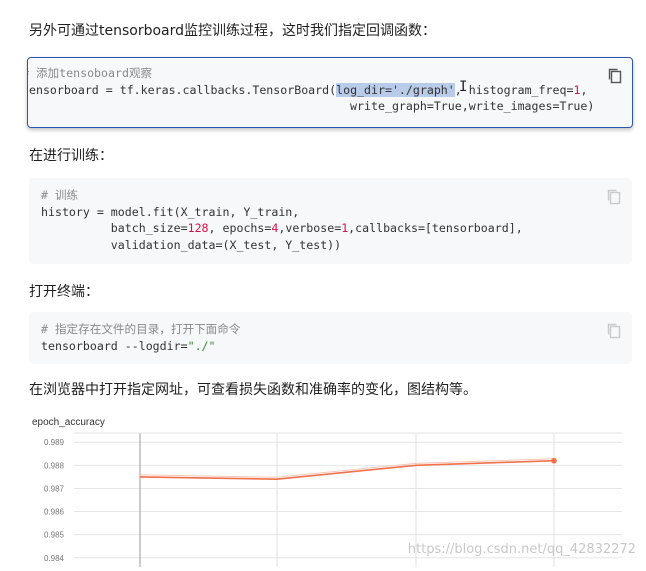  I want to click on code-number: 128, so click(198, 228).